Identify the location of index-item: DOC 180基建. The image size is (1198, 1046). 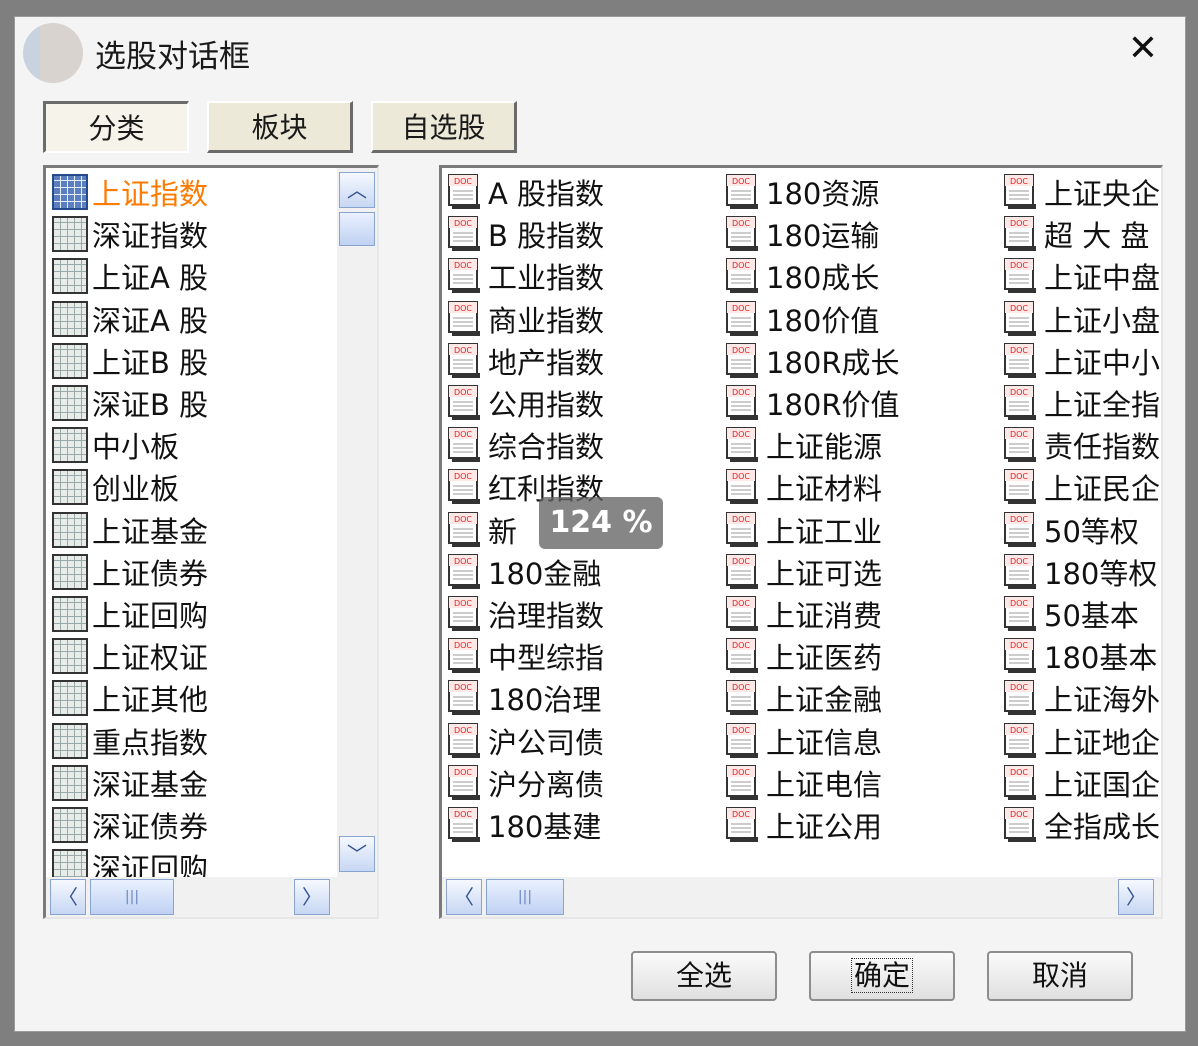
(523, 825).